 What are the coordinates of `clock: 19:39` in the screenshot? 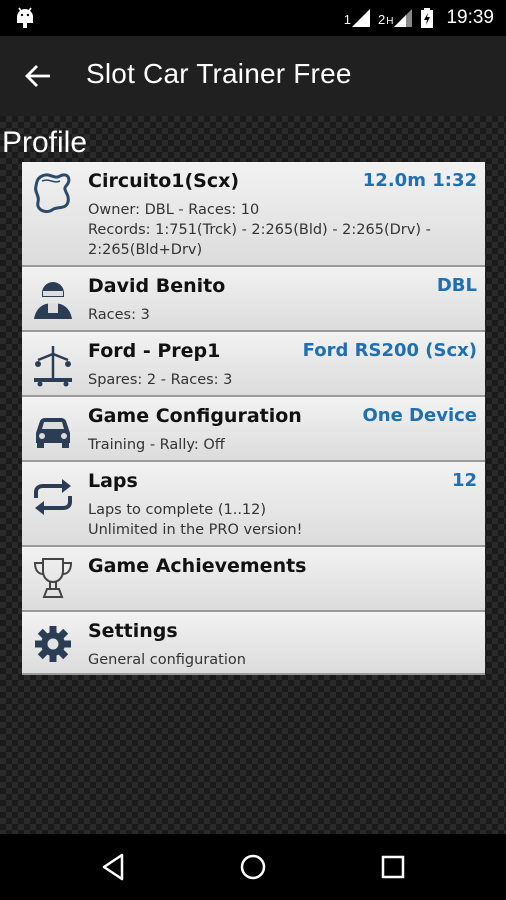 It's located at (470, 17).